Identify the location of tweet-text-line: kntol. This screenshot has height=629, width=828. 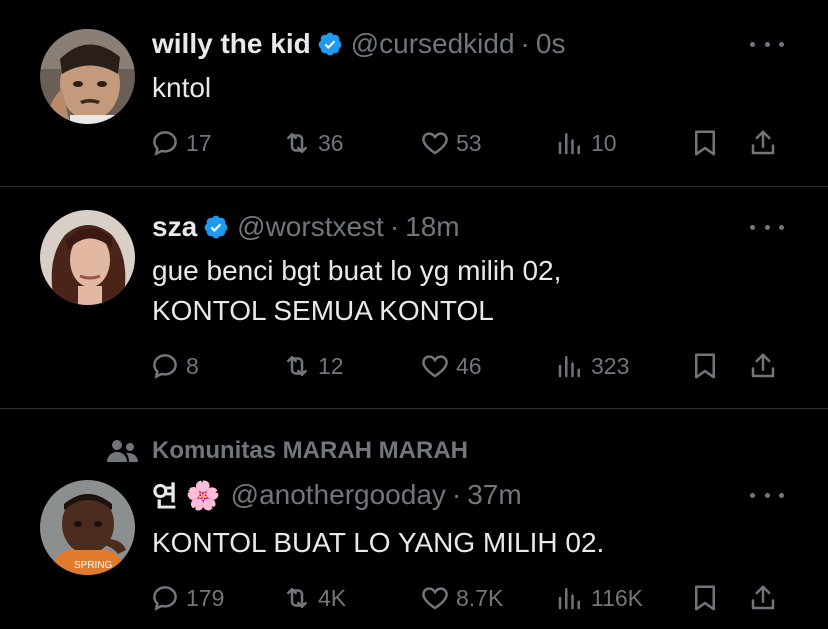
(182, 87).